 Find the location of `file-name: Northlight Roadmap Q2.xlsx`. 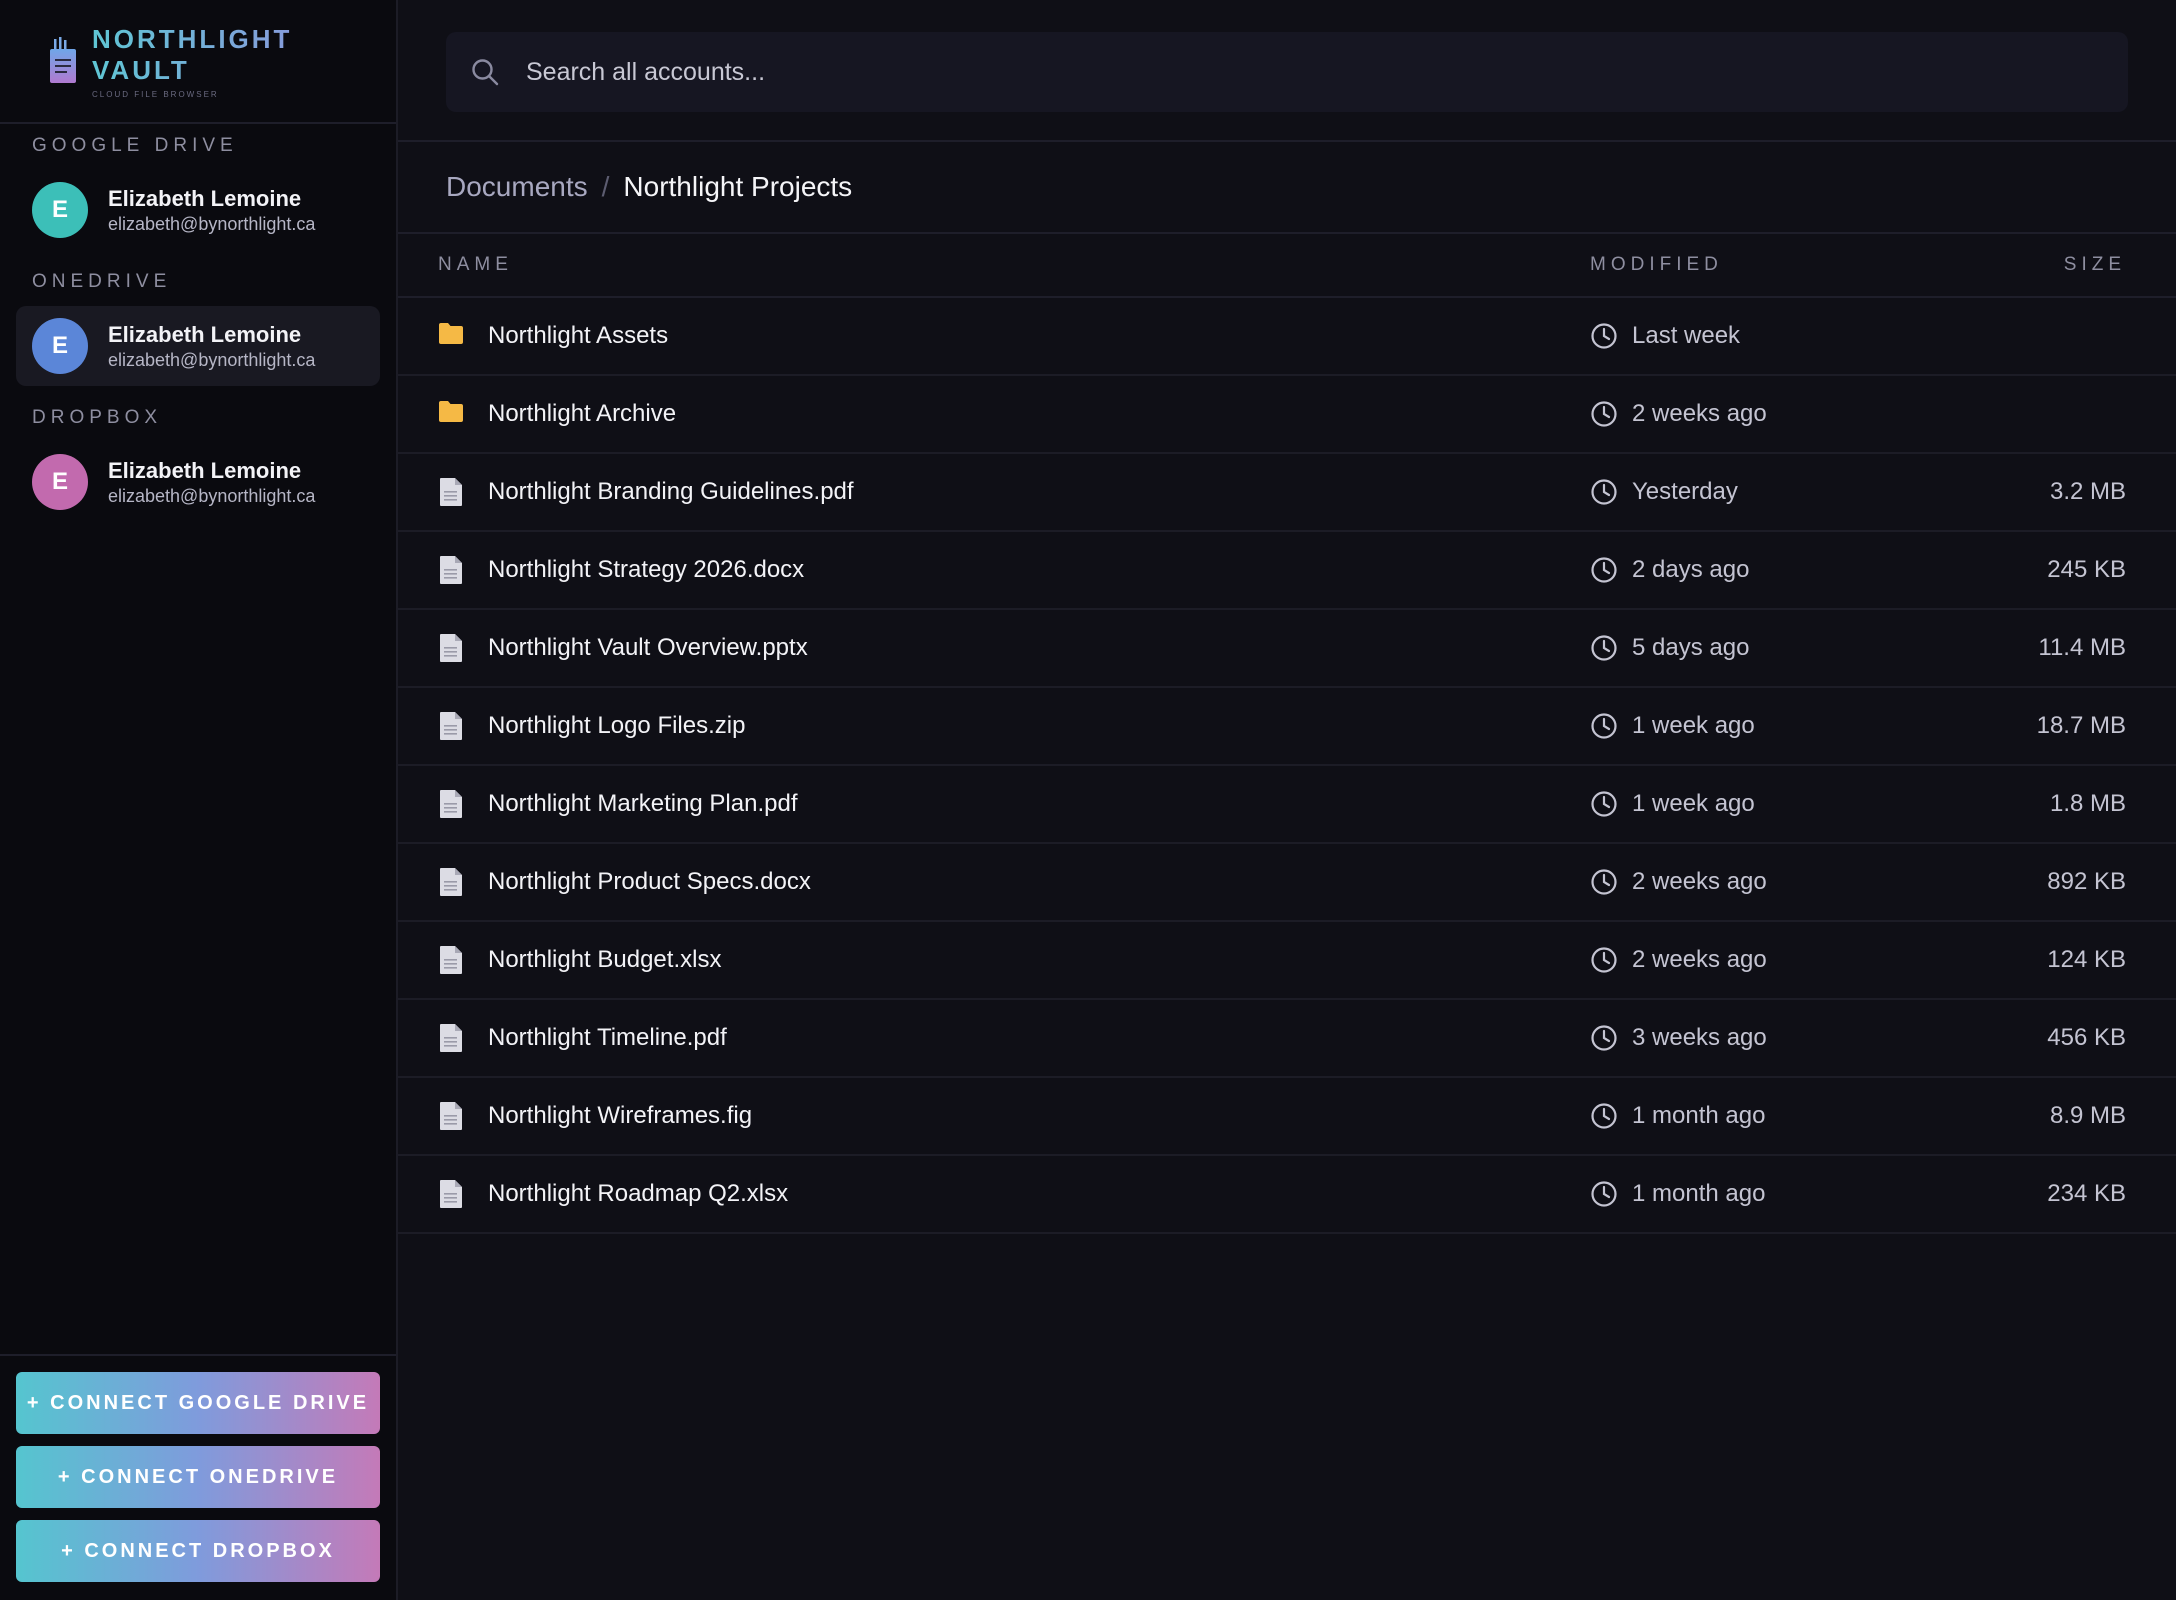

file-name: Northlight Roadmap Q2.xlsx is located at coordinates (638, 1193).